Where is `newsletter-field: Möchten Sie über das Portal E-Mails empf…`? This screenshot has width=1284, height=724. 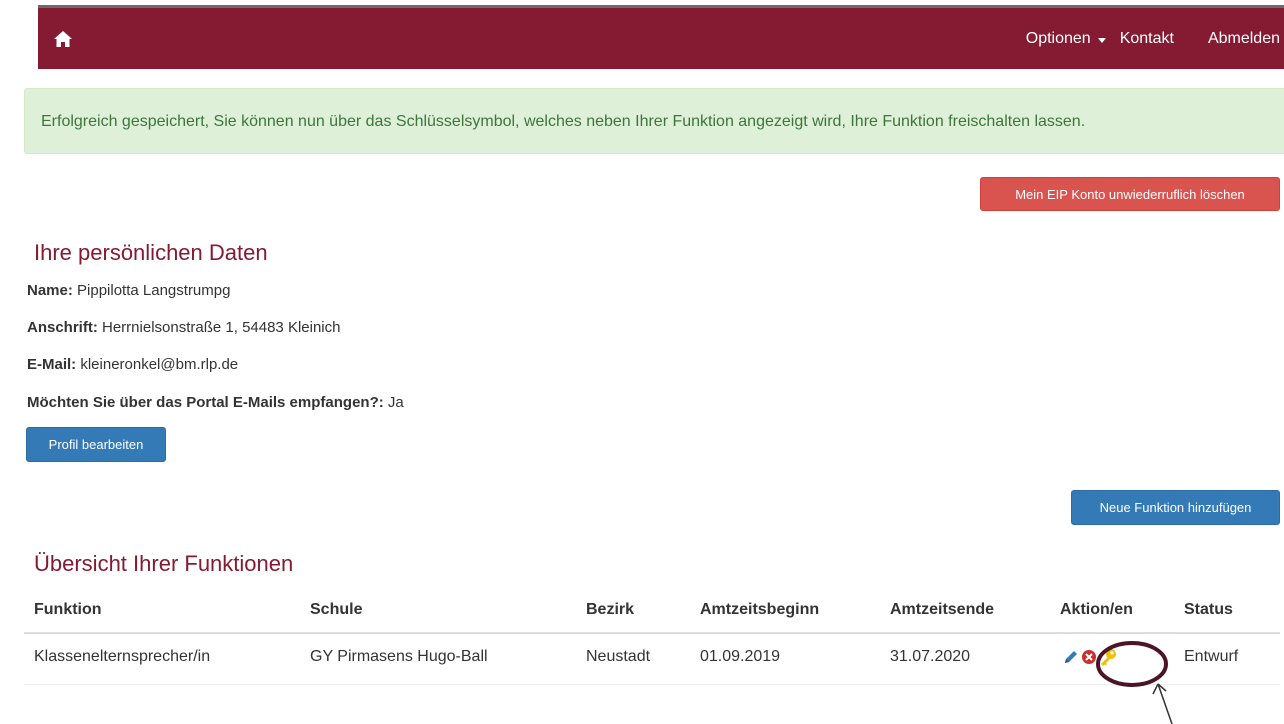 newsletter-field: Möchten Sie über das Portal E-Mails empf… is located at coordinates (215, 402).